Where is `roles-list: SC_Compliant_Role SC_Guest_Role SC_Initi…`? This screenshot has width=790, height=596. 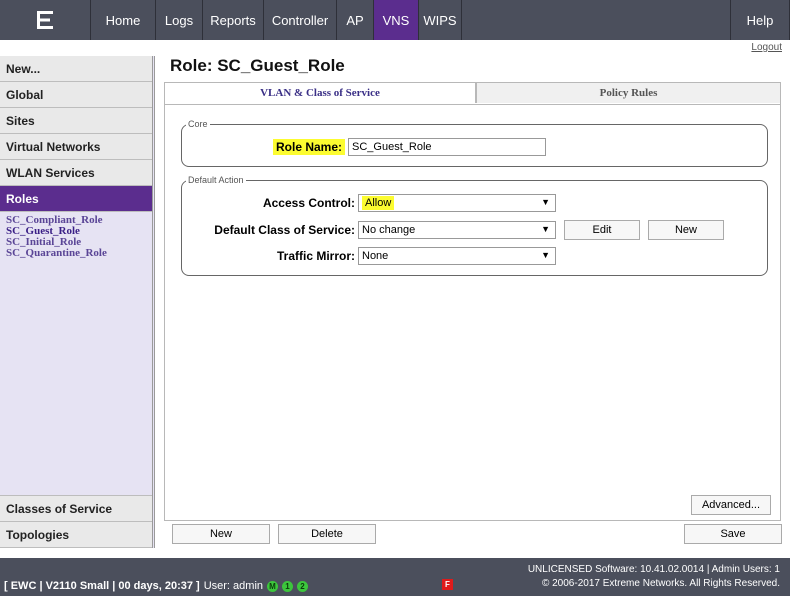 roles-list: SC_Compliant_Role SC_Guest_Role SC_Initi… is located at coordinates (76, 237).